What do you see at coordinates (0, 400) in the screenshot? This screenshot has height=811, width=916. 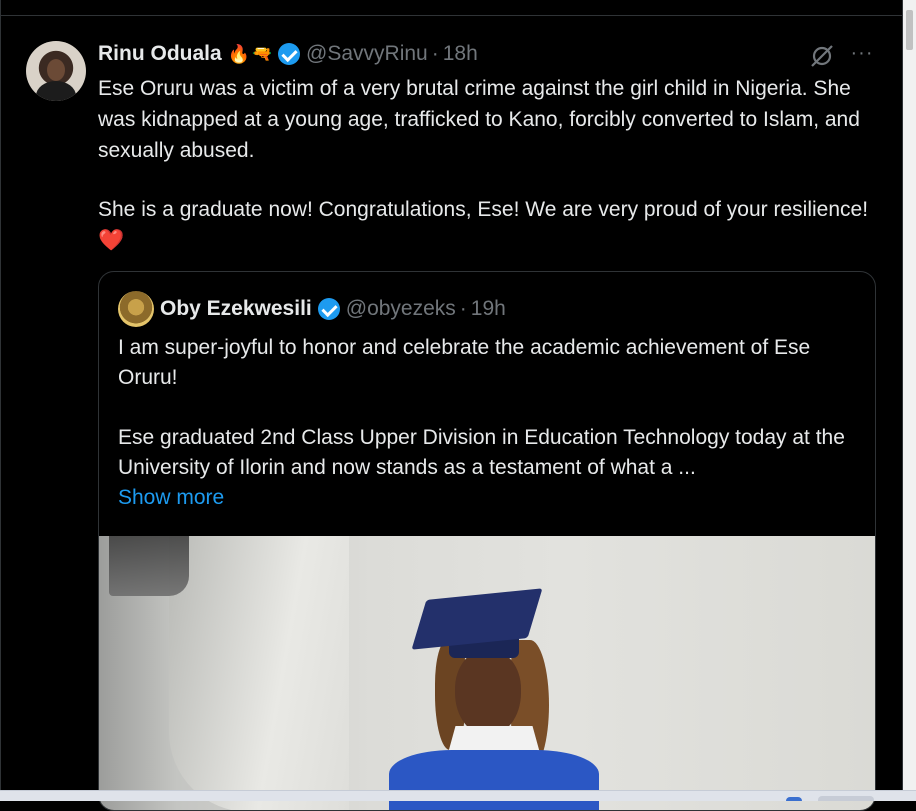 I see `column-border-left` at bounding box center [0, 400].